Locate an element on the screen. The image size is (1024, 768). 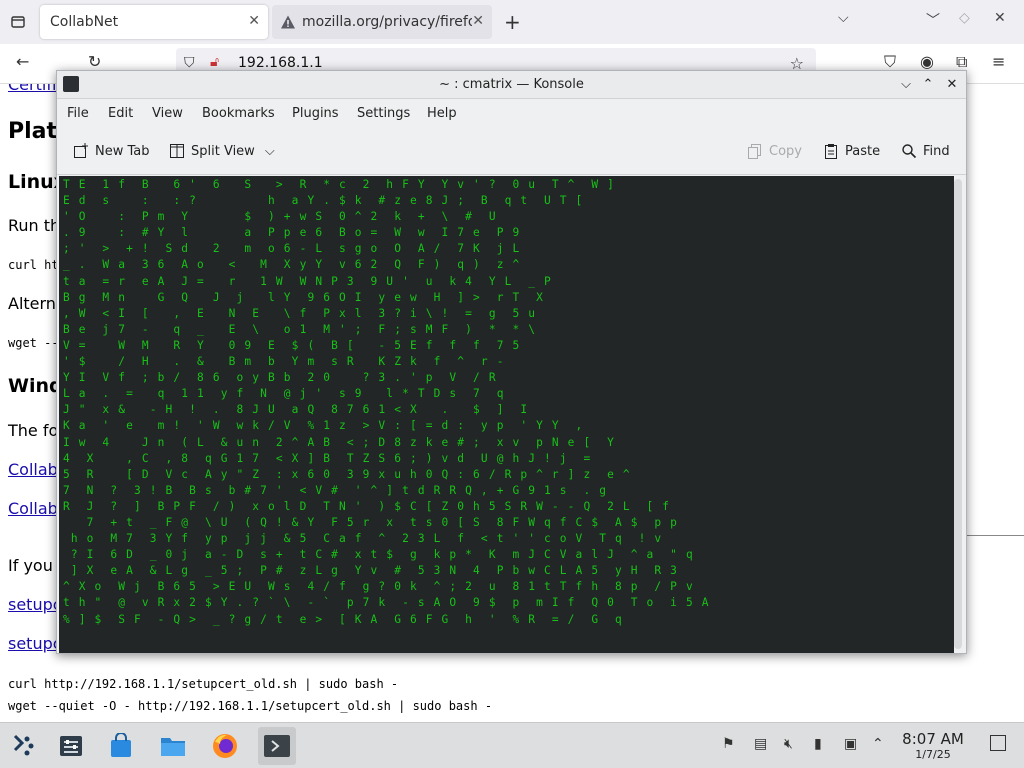
tab-collabnet: CollabNet ✕ is located at coordinates (154, 22).